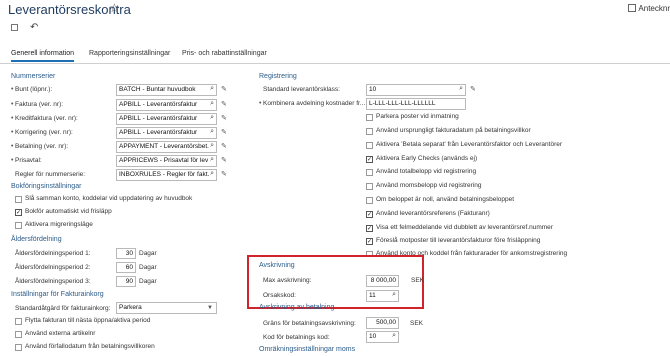 This screenshot has width=670, height=356. I want to click on aging-unit-2: Dagar, so click(148, 267).